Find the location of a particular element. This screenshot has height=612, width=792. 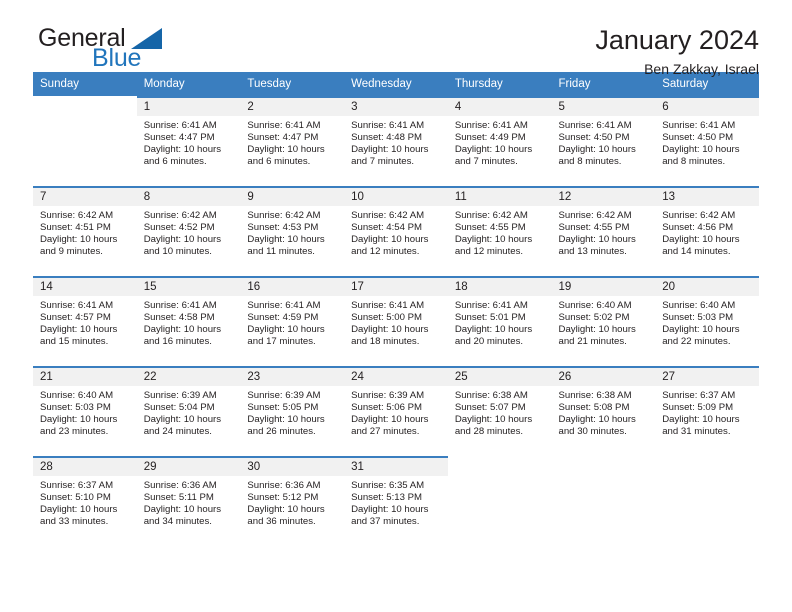

day-number: 19 is located at coordinates (603, 287).